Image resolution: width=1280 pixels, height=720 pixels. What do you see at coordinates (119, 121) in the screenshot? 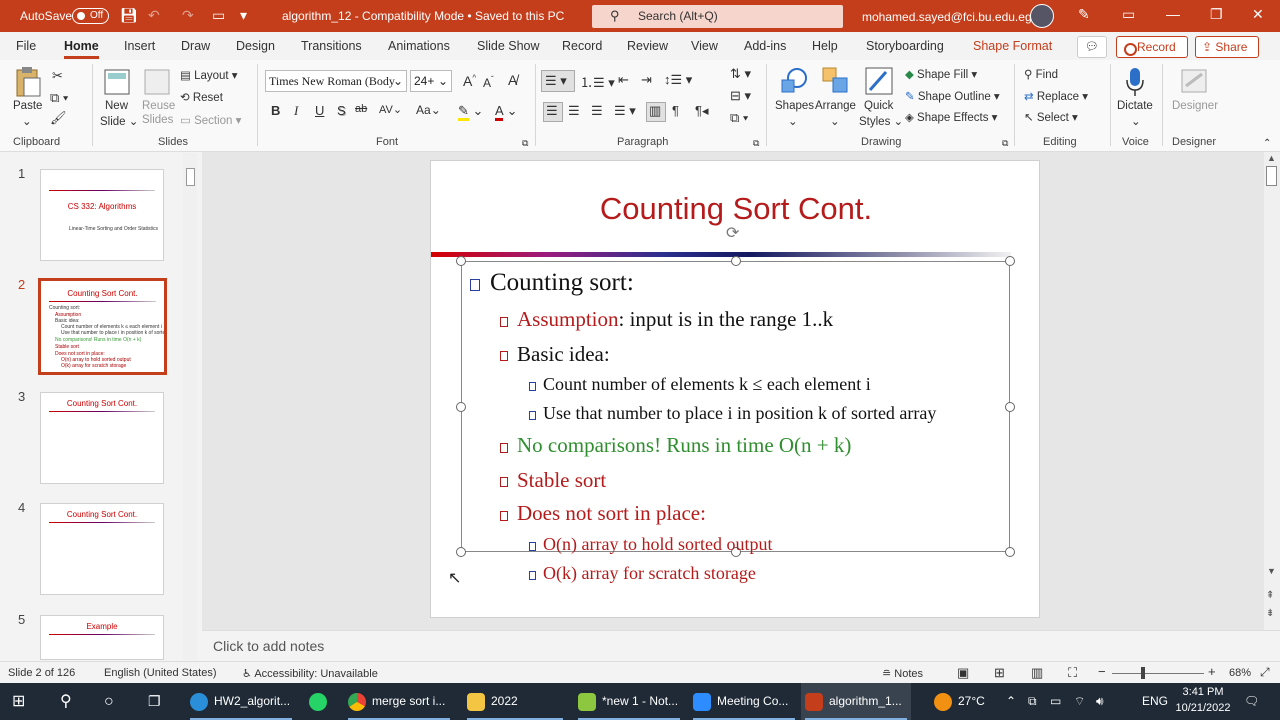
I see `new-slide-button: Slide ⌄` at bounding box center [119, 121].